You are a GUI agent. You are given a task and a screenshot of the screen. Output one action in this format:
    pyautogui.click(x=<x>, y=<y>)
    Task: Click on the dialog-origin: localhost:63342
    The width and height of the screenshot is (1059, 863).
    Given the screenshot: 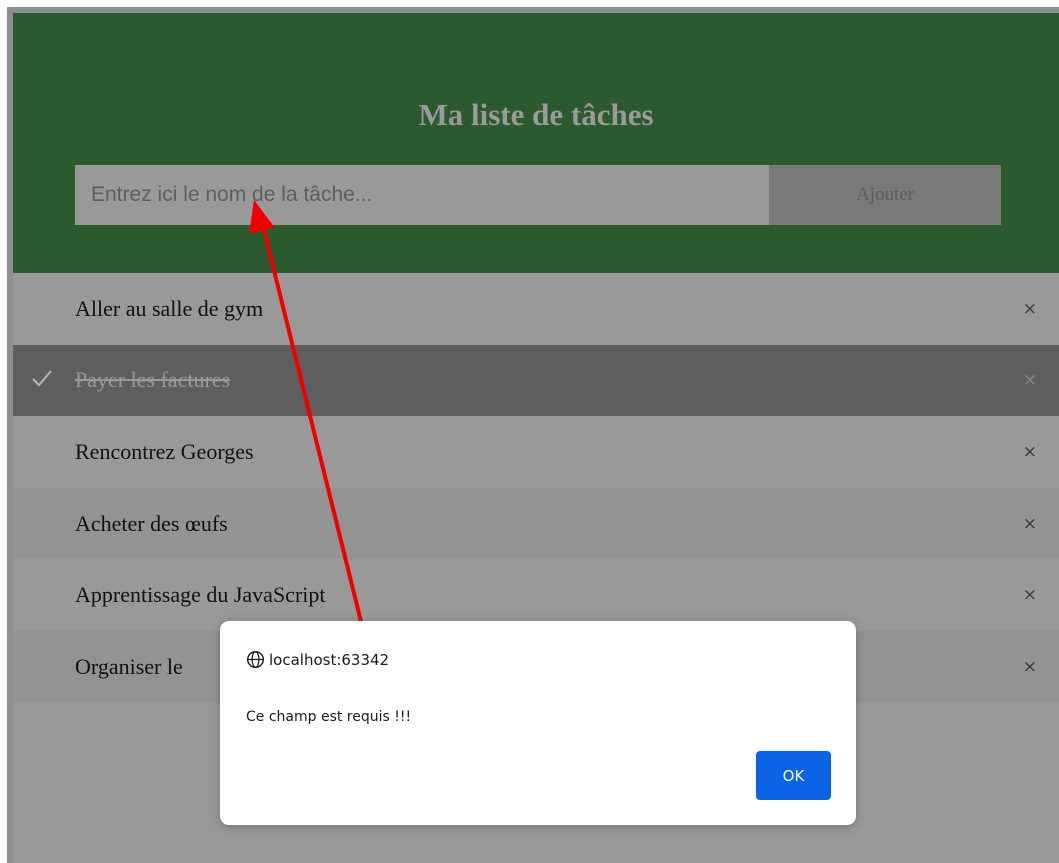 What is the action you would take?
    pyautogui.click(x=317, y=659)
    